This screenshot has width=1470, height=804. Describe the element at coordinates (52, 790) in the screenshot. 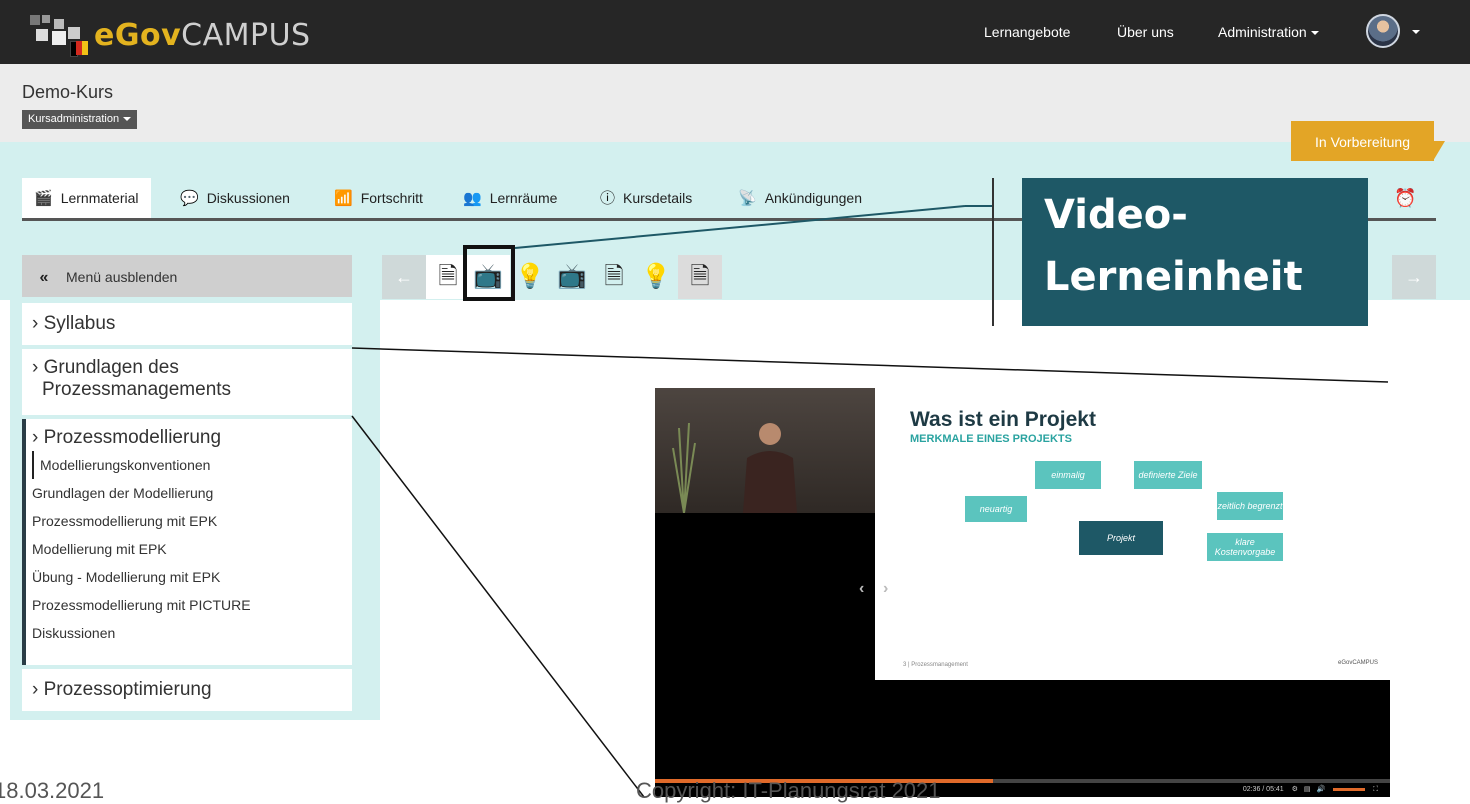

I see `footer-date: 18.03.2021` at that location.